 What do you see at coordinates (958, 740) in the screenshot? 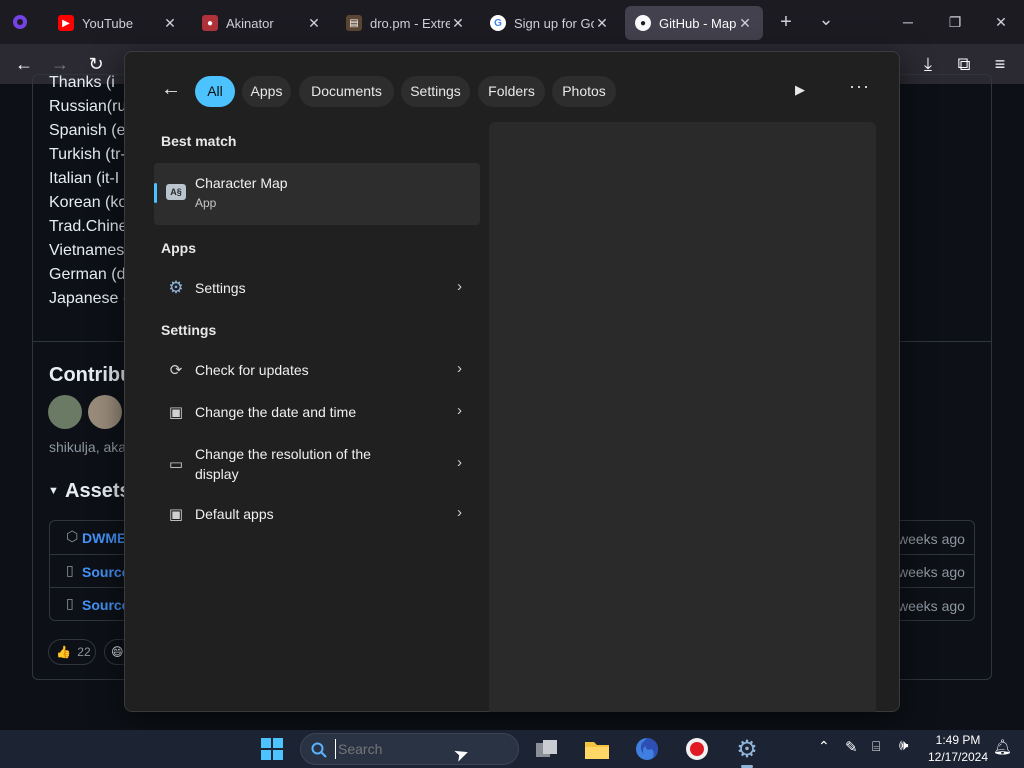
I see `clock-time: 1:49 PM` at bounding box center [958, 740].